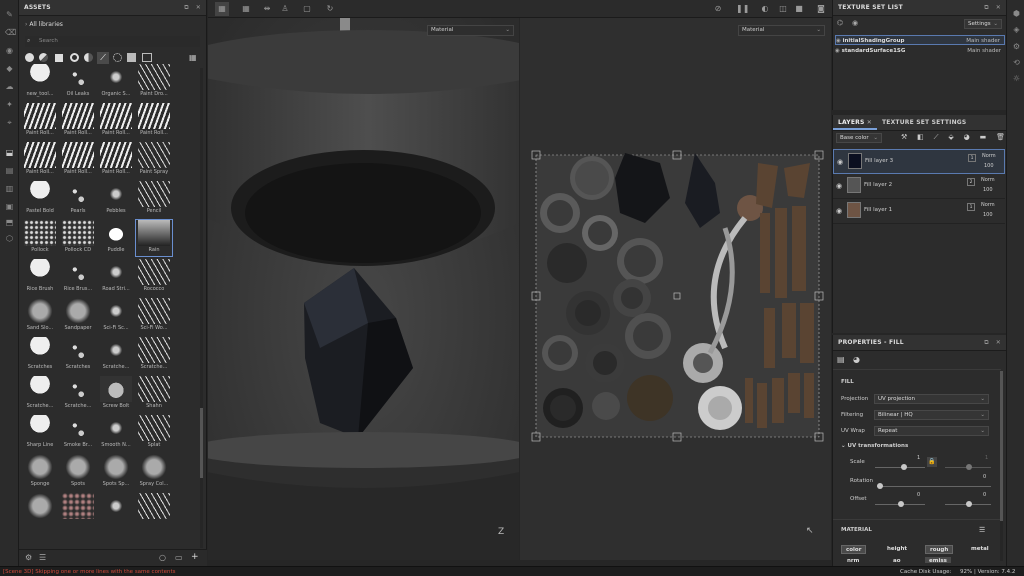  I want to click on visibility-off-icon: ⊘, so click(718, 9).